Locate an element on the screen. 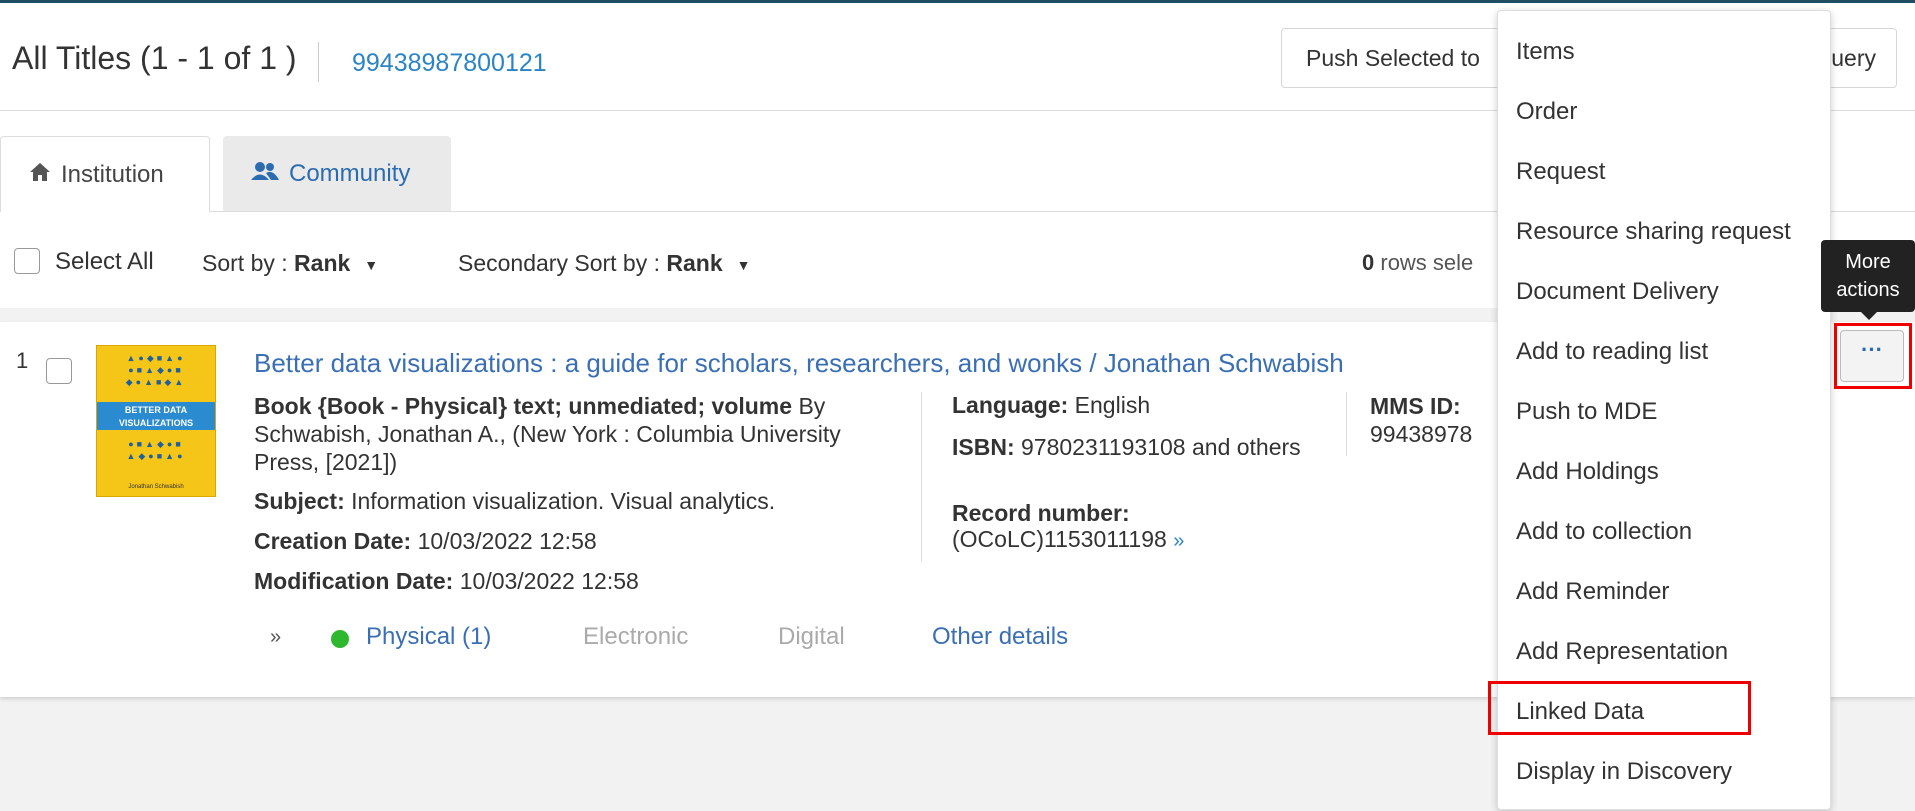  row-number: 1 is located at coordinates (22, 360).